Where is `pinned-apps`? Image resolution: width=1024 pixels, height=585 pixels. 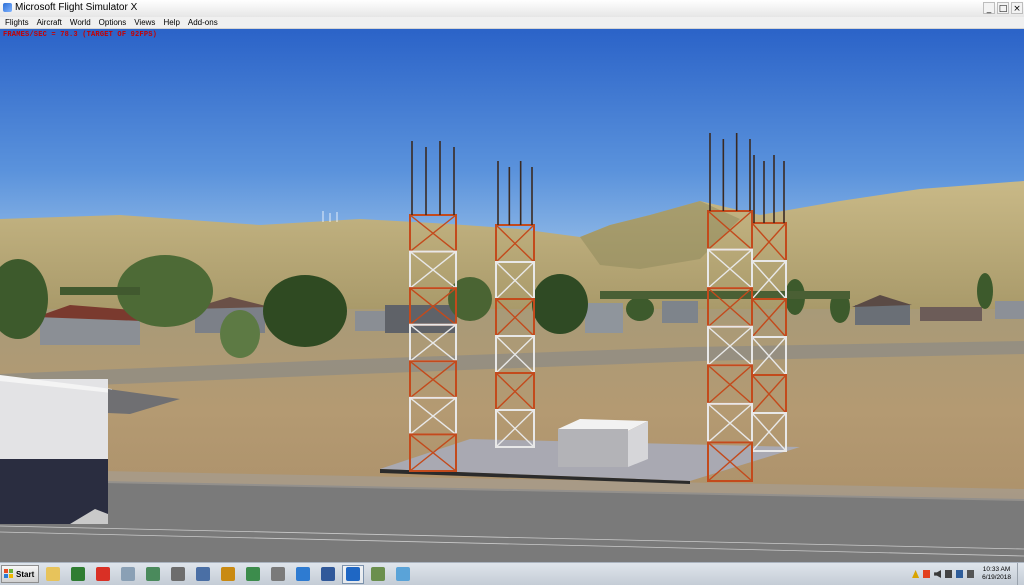
pinned-apps is located at coordinates (226, 574).